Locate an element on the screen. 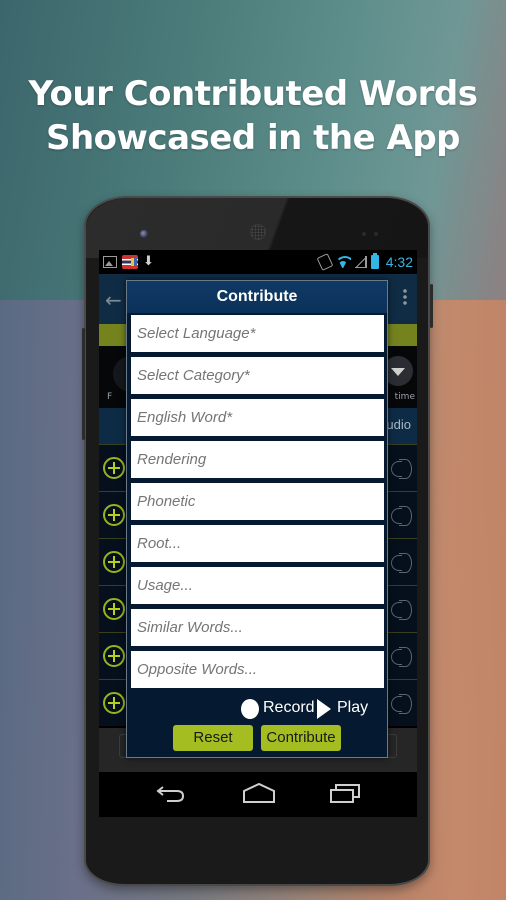 Image resolution: width=506 pixels, height=900 pixels. filter-left-label: F is located at coordinates (110, 397).